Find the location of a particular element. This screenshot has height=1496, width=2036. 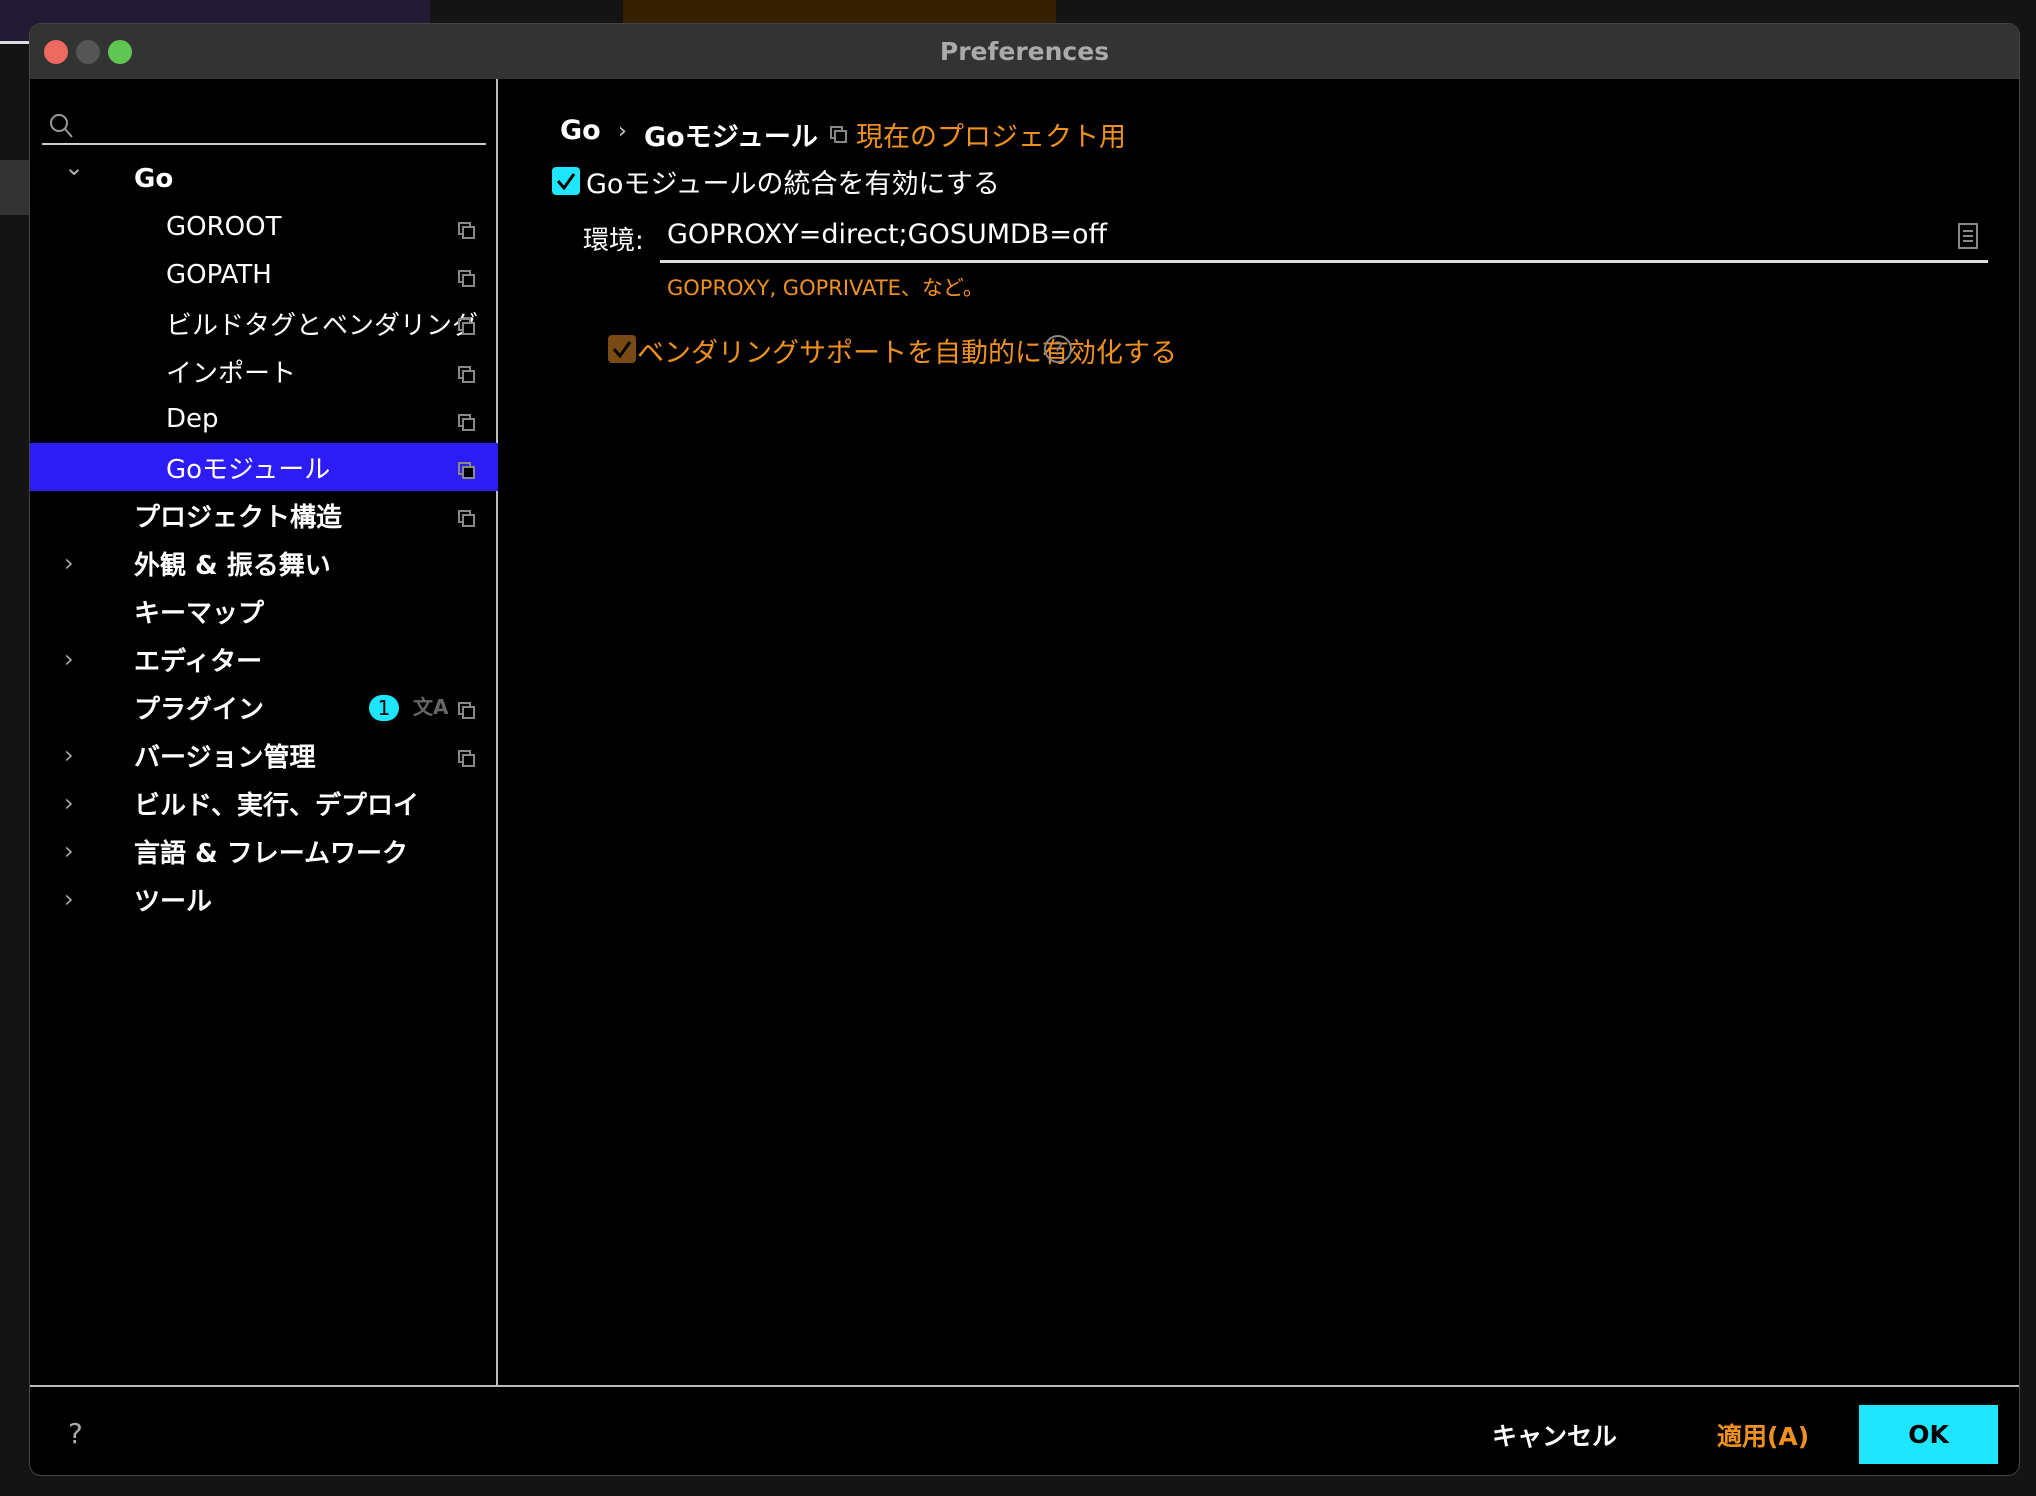

breadcrumb-go: Go is located at coordinates (580, 130).